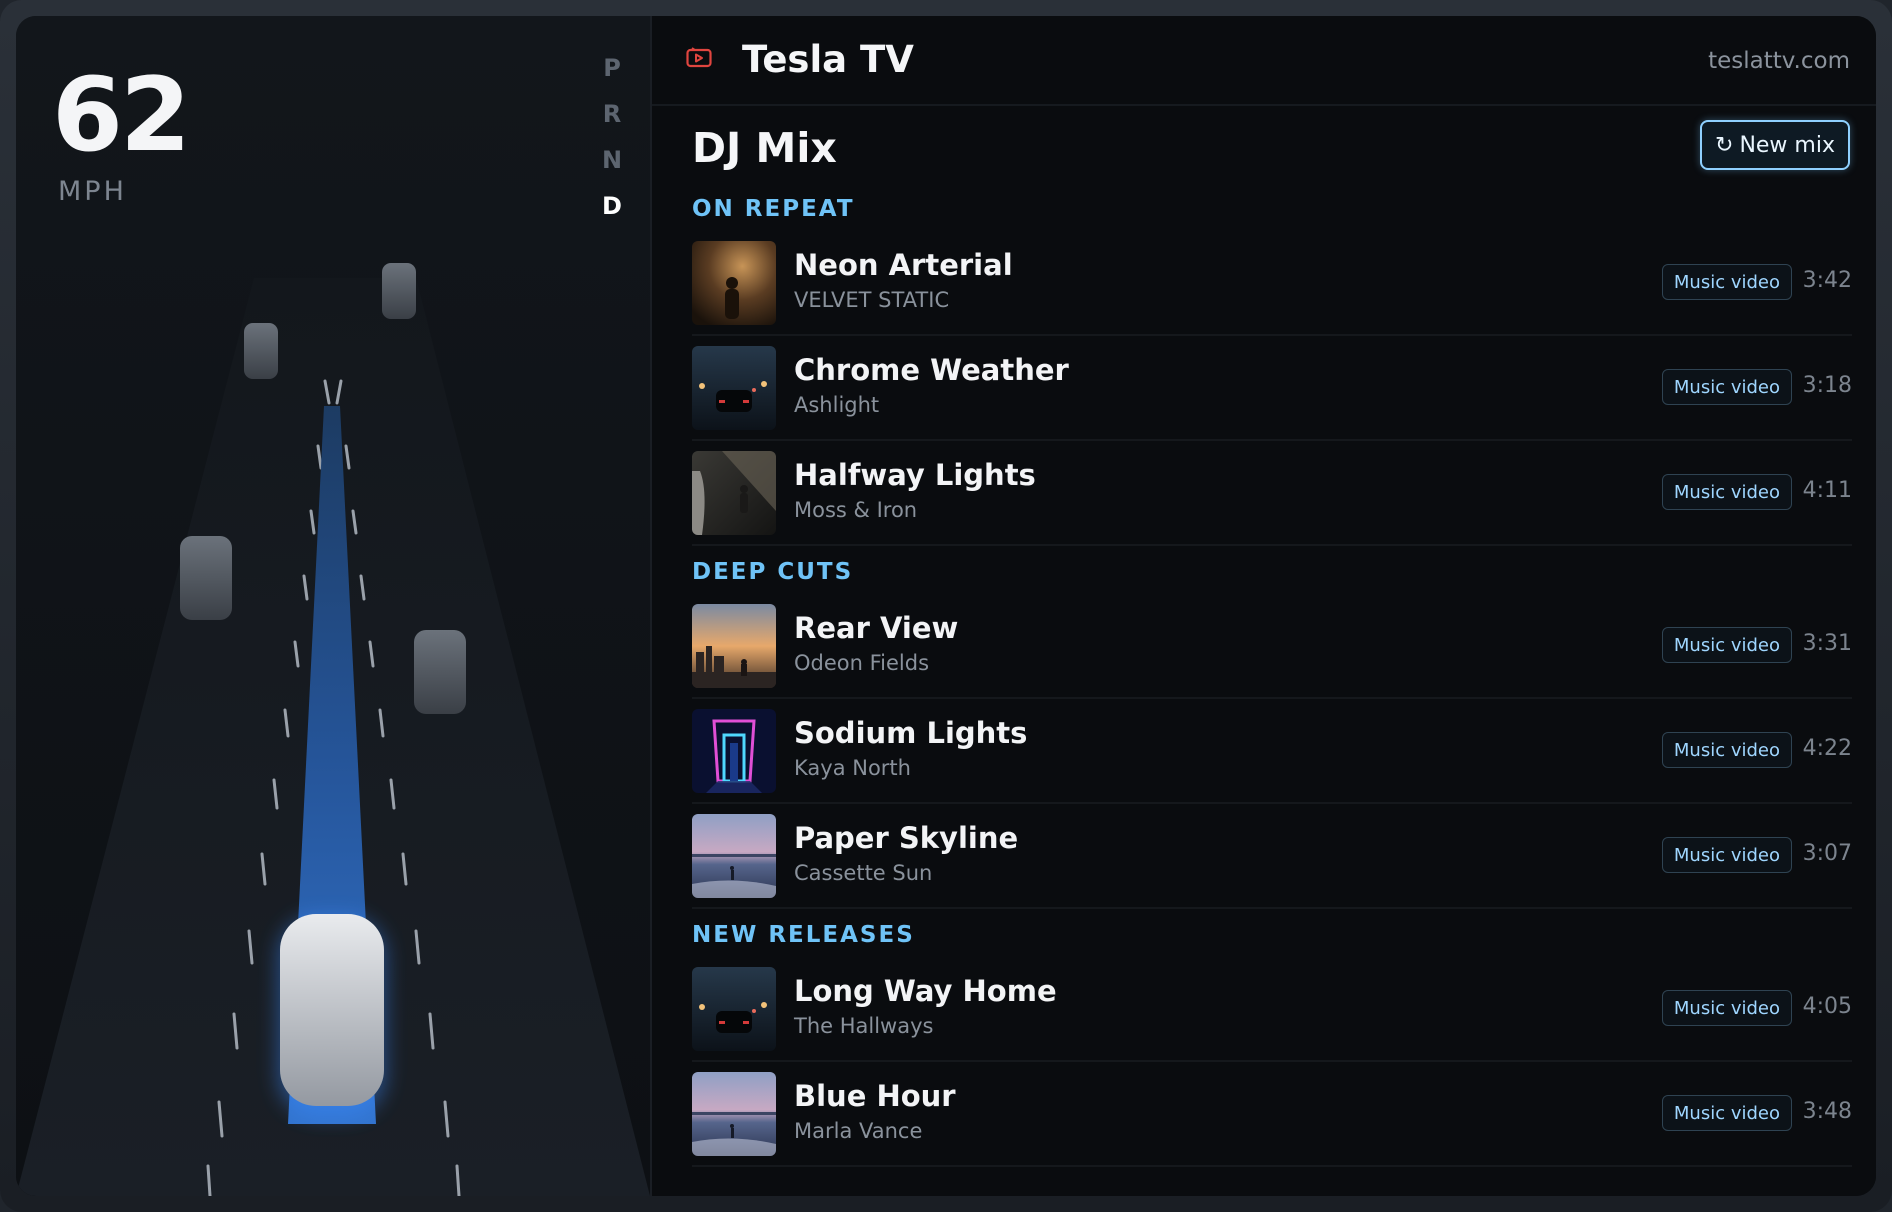 The image size is (1892, 1212). What do you see at coordinates (1724, 145) in the screenshot?
I see `refresh-icon: ↻` at bounding box center [1724, 145].